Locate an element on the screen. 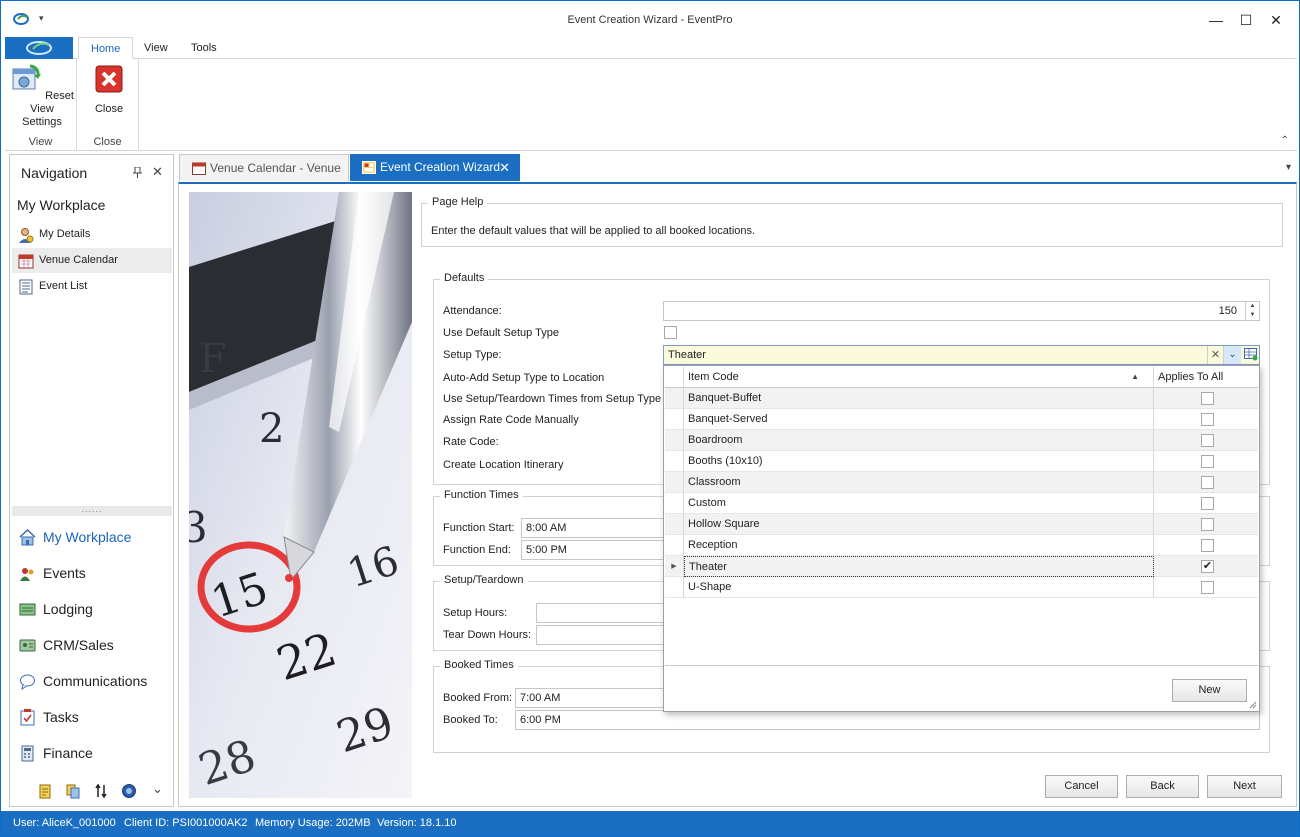 This screenshot has height=837, width=1300. attendance-input: 150 ▲ ▼ is located at coordinates (961, 311).